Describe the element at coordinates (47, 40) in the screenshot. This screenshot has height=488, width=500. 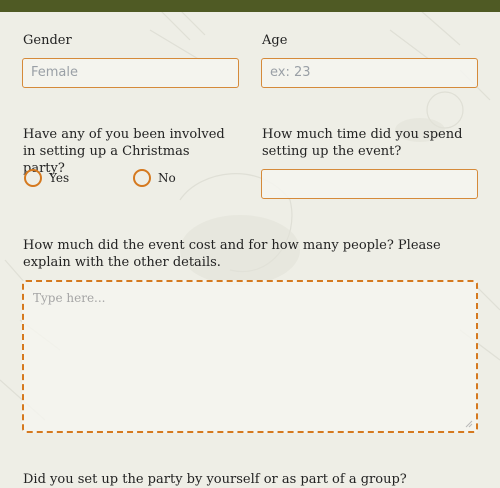
I see `gender-label: Gender` at that location.